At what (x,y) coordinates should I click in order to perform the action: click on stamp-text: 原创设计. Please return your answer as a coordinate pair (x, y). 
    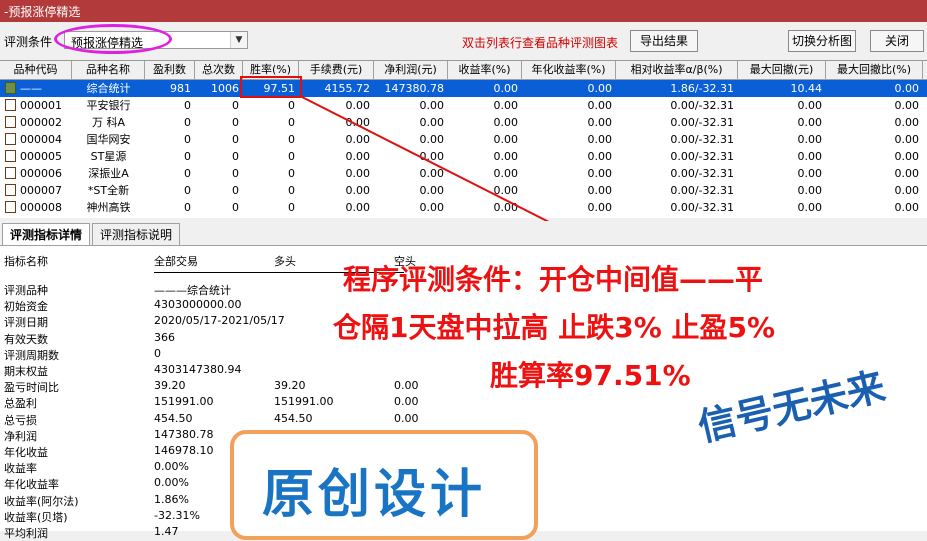
    Looking at the image, I should click on (374, 495).